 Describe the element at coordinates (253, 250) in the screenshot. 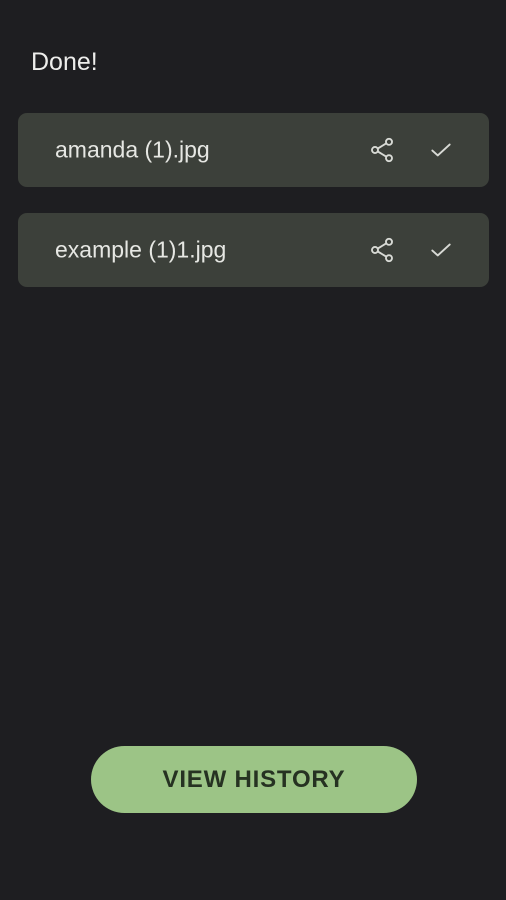

I see `file-item: example (1)1.jpg` at that location.